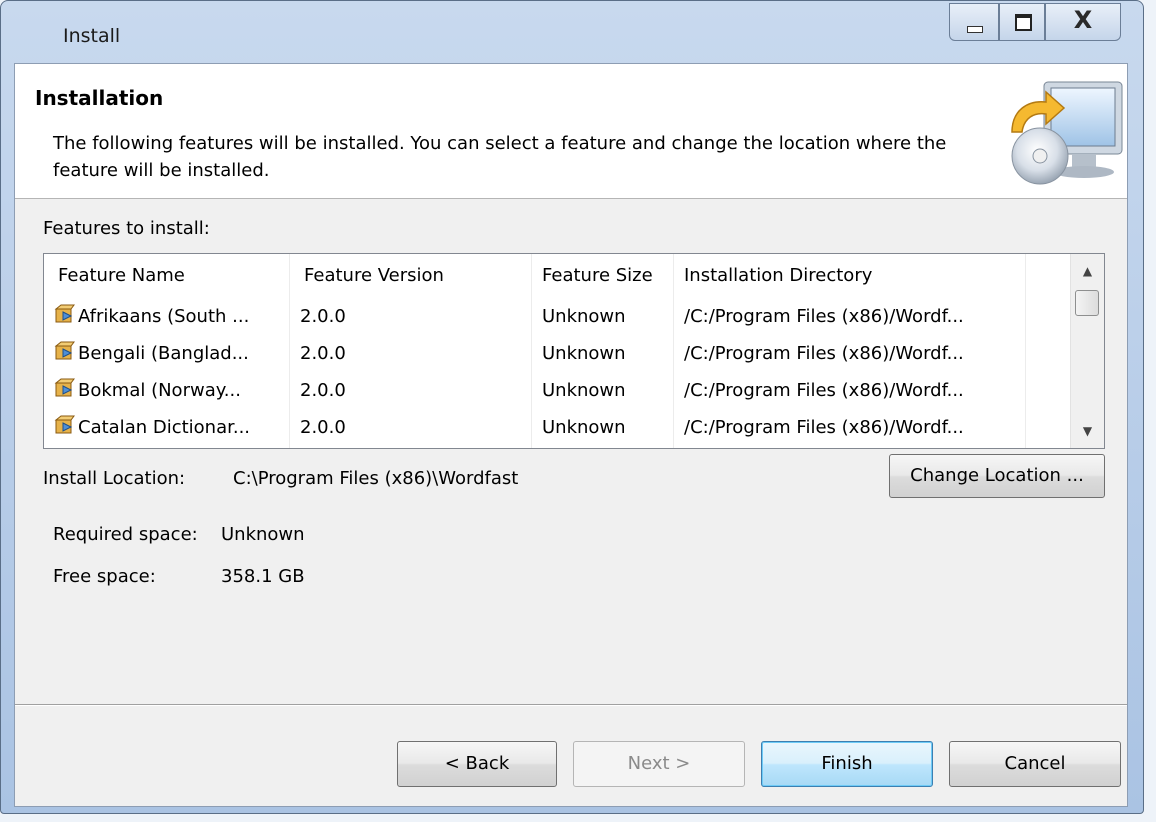  Describe the element at coordinates (126, 228) in the screenshot. I see `features-label: Features to install:` at that location.